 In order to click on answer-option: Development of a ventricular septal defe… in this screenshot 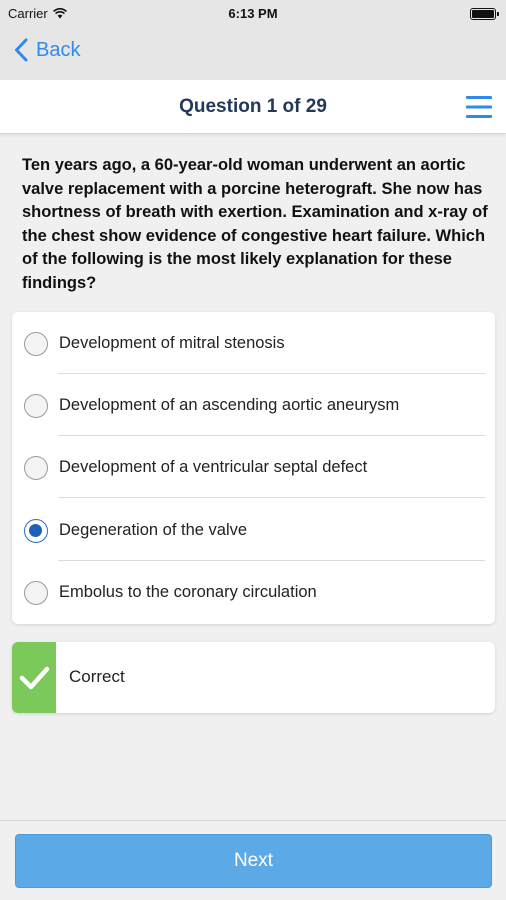, I will do `click(253, 467)`.